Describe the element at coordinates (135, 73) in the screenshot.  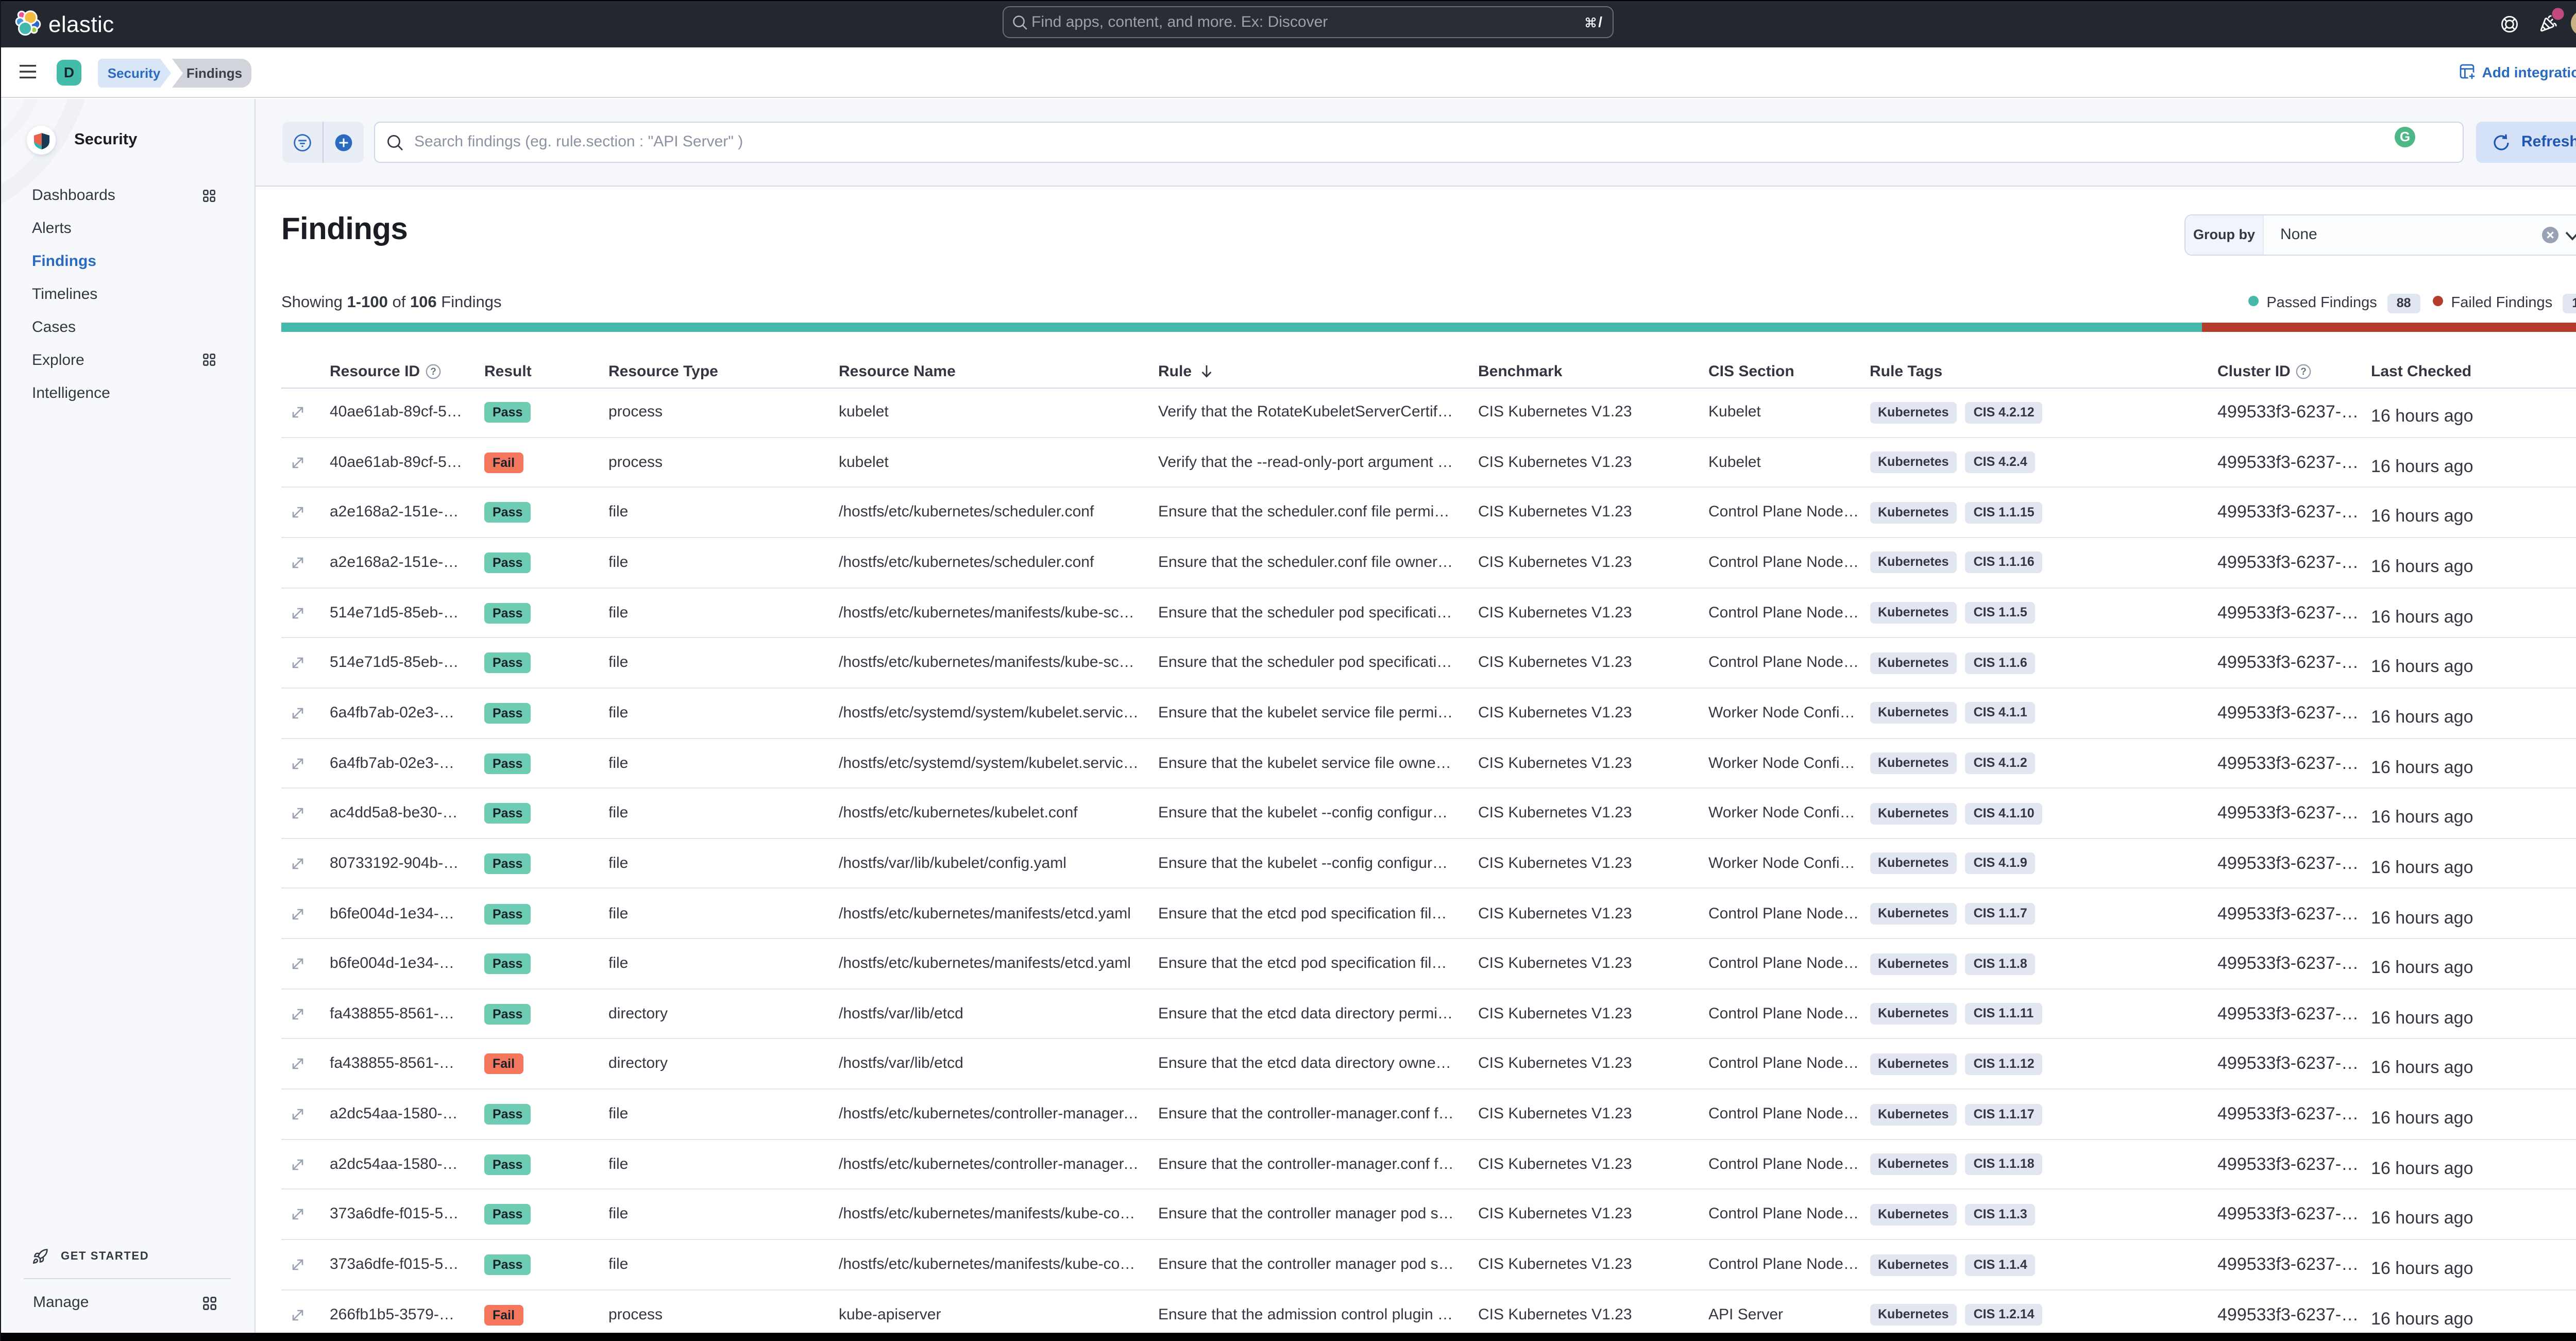
I see `svg-text: Security` at that location.